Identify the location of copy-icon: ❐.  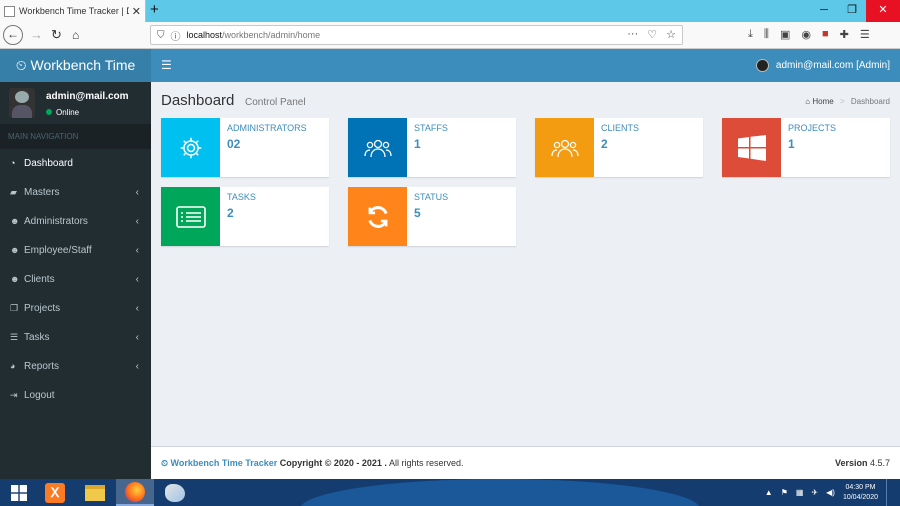
(14, 308).